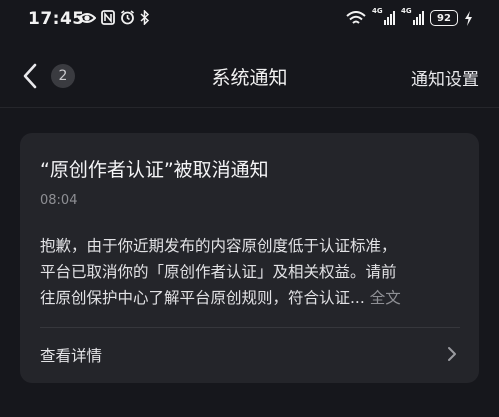 This screenshot has width=499, height=417. I want to click on signal-icon-sim2: 4G, so click(412, 16).